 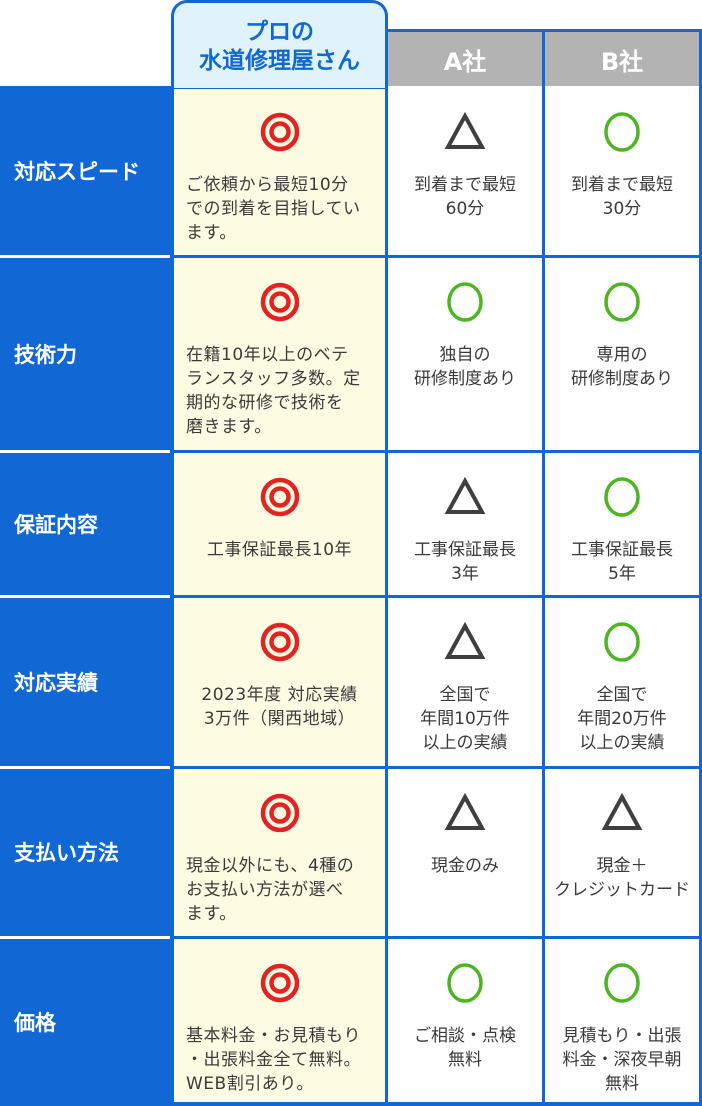 What do you see at coordinates (77, 172) in the screenshot?
I see `row-label-text: 対応スピード` at bounding box center [77, 172].